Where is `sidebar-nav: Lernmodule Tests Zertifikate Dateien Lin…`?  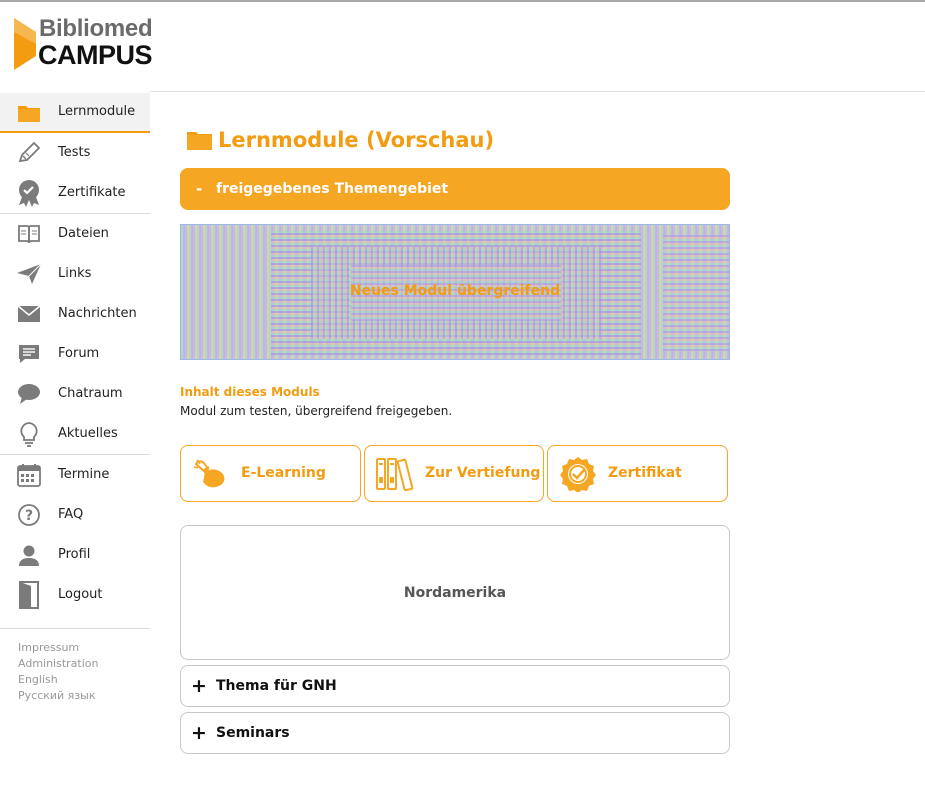 sidebar-nav: Lernmodule Tests Zertifikate Dateien Lin… is located at coordinates (75, 354).